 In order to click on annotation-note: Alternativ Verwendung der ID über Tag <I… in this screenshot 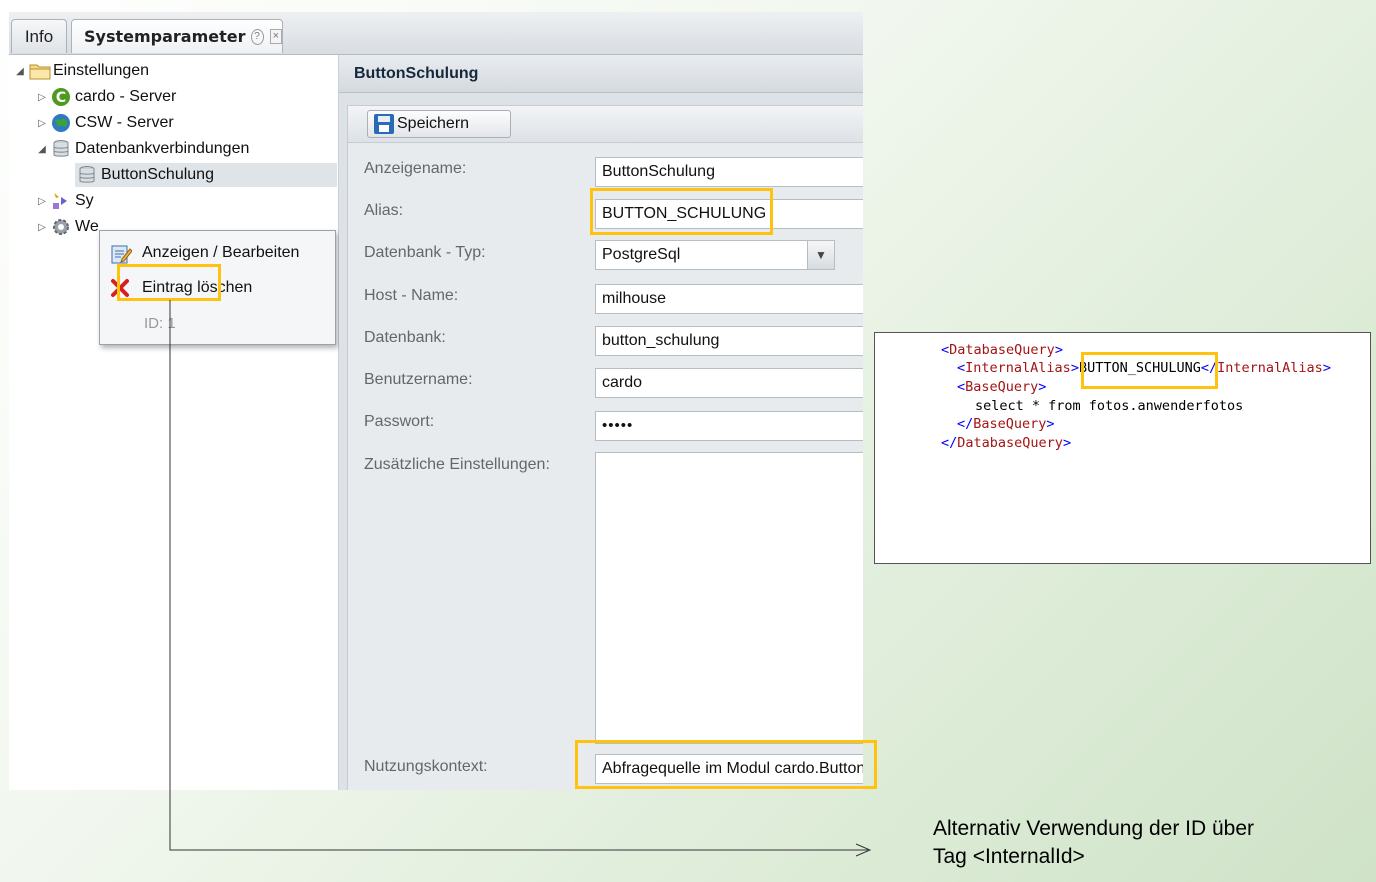, I will do `click(1093, 843)`.